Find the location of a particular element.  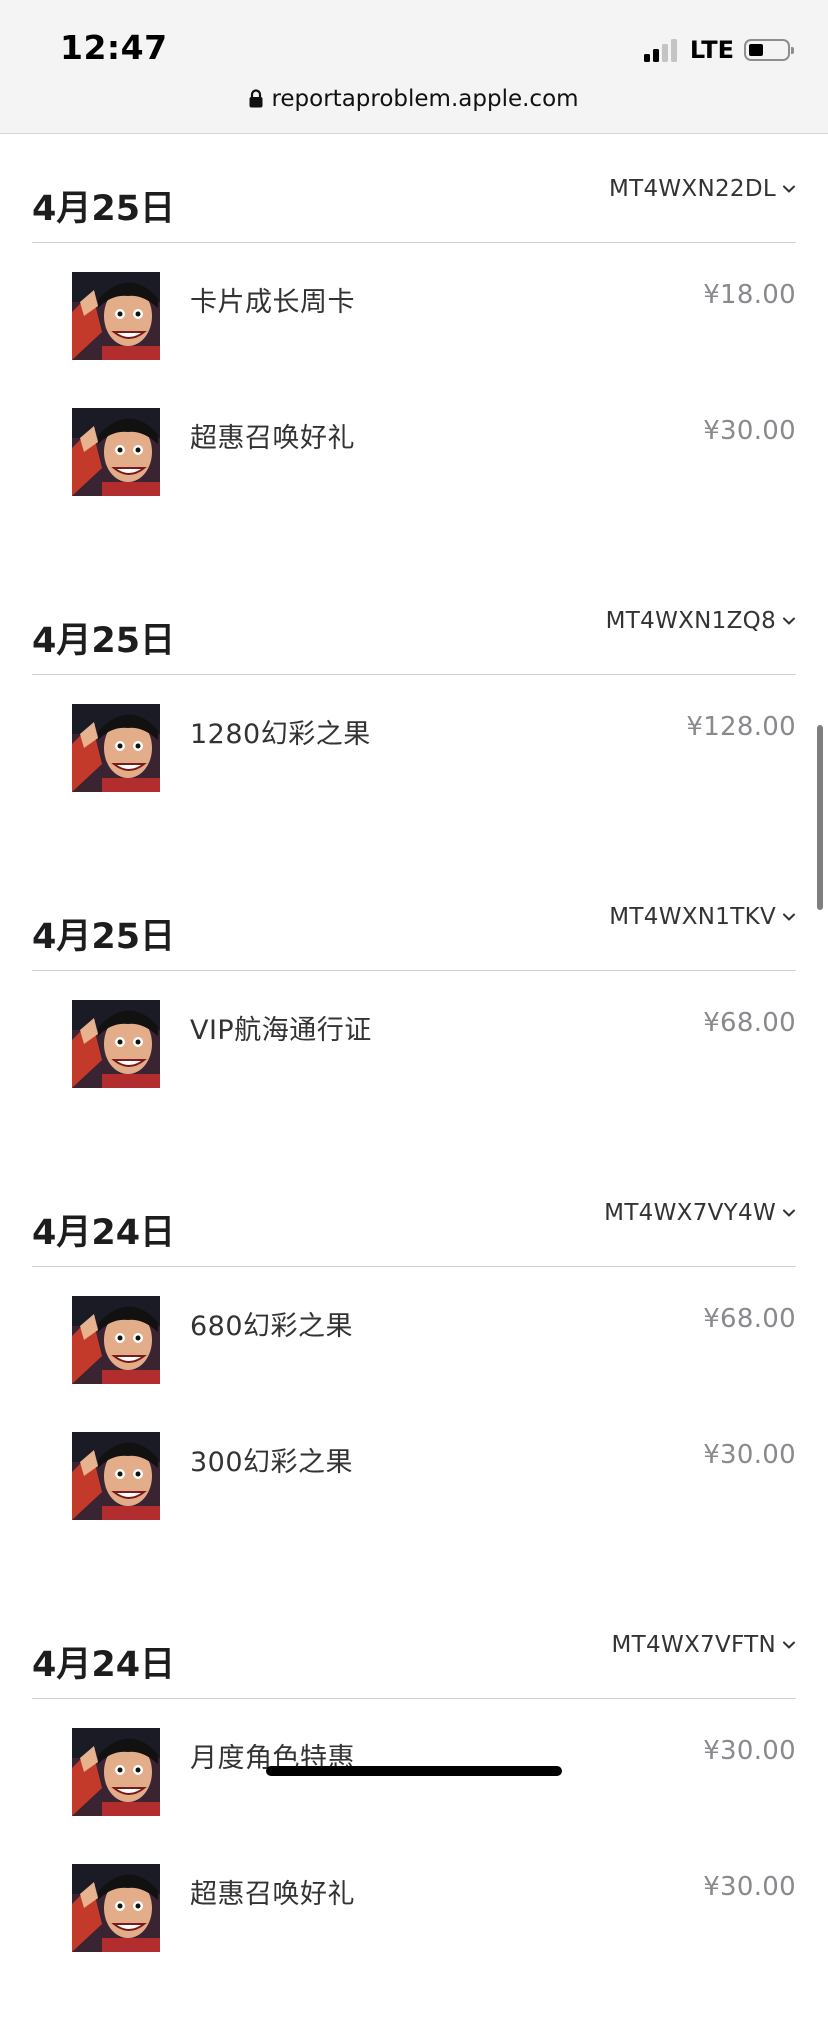

status-time: 12:47 is located at coordinates (114, 47).